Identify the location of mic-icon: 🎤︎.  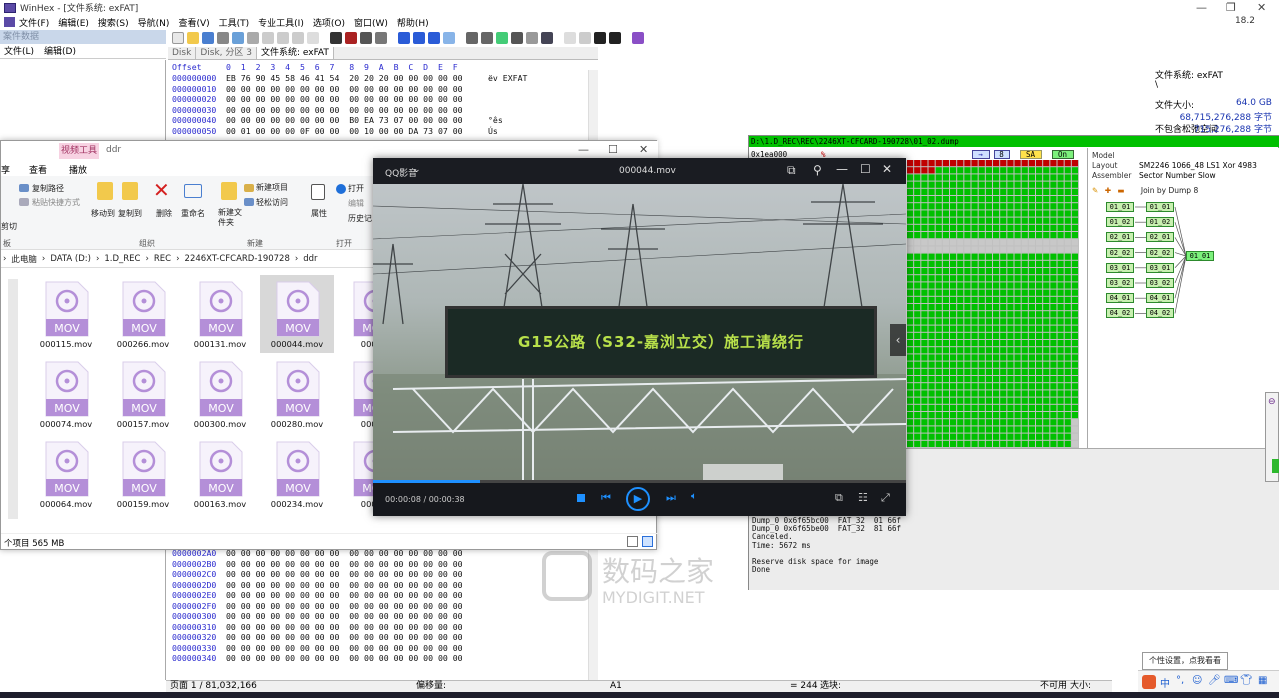
(1214, 680).